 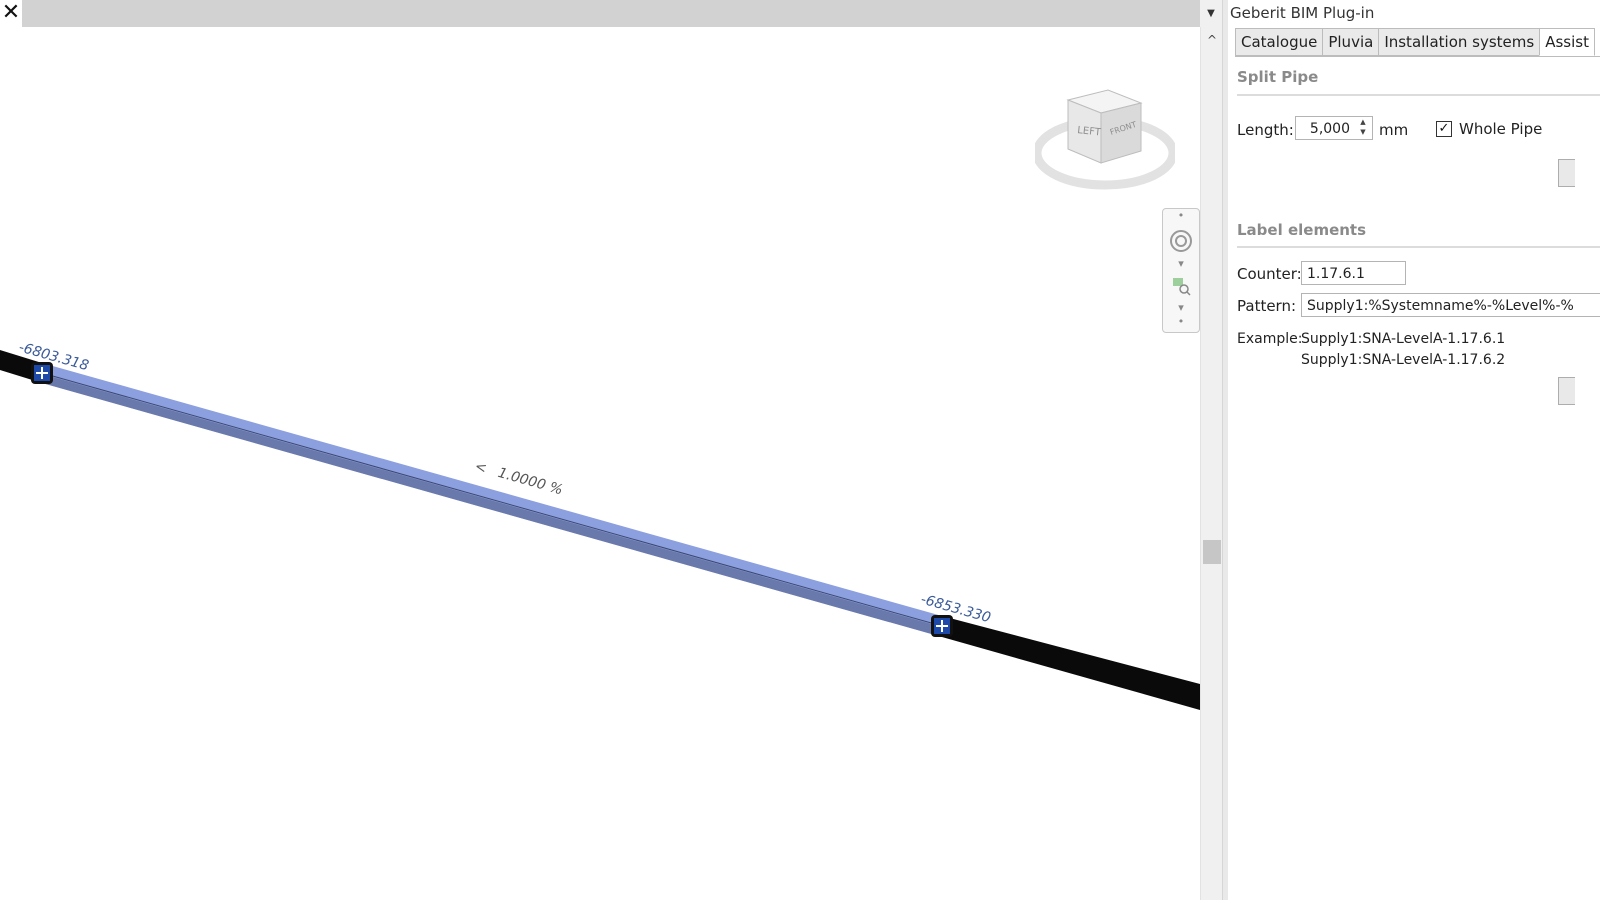 I want to click on counter-label: Counter:, so click(x=1269, y=274).